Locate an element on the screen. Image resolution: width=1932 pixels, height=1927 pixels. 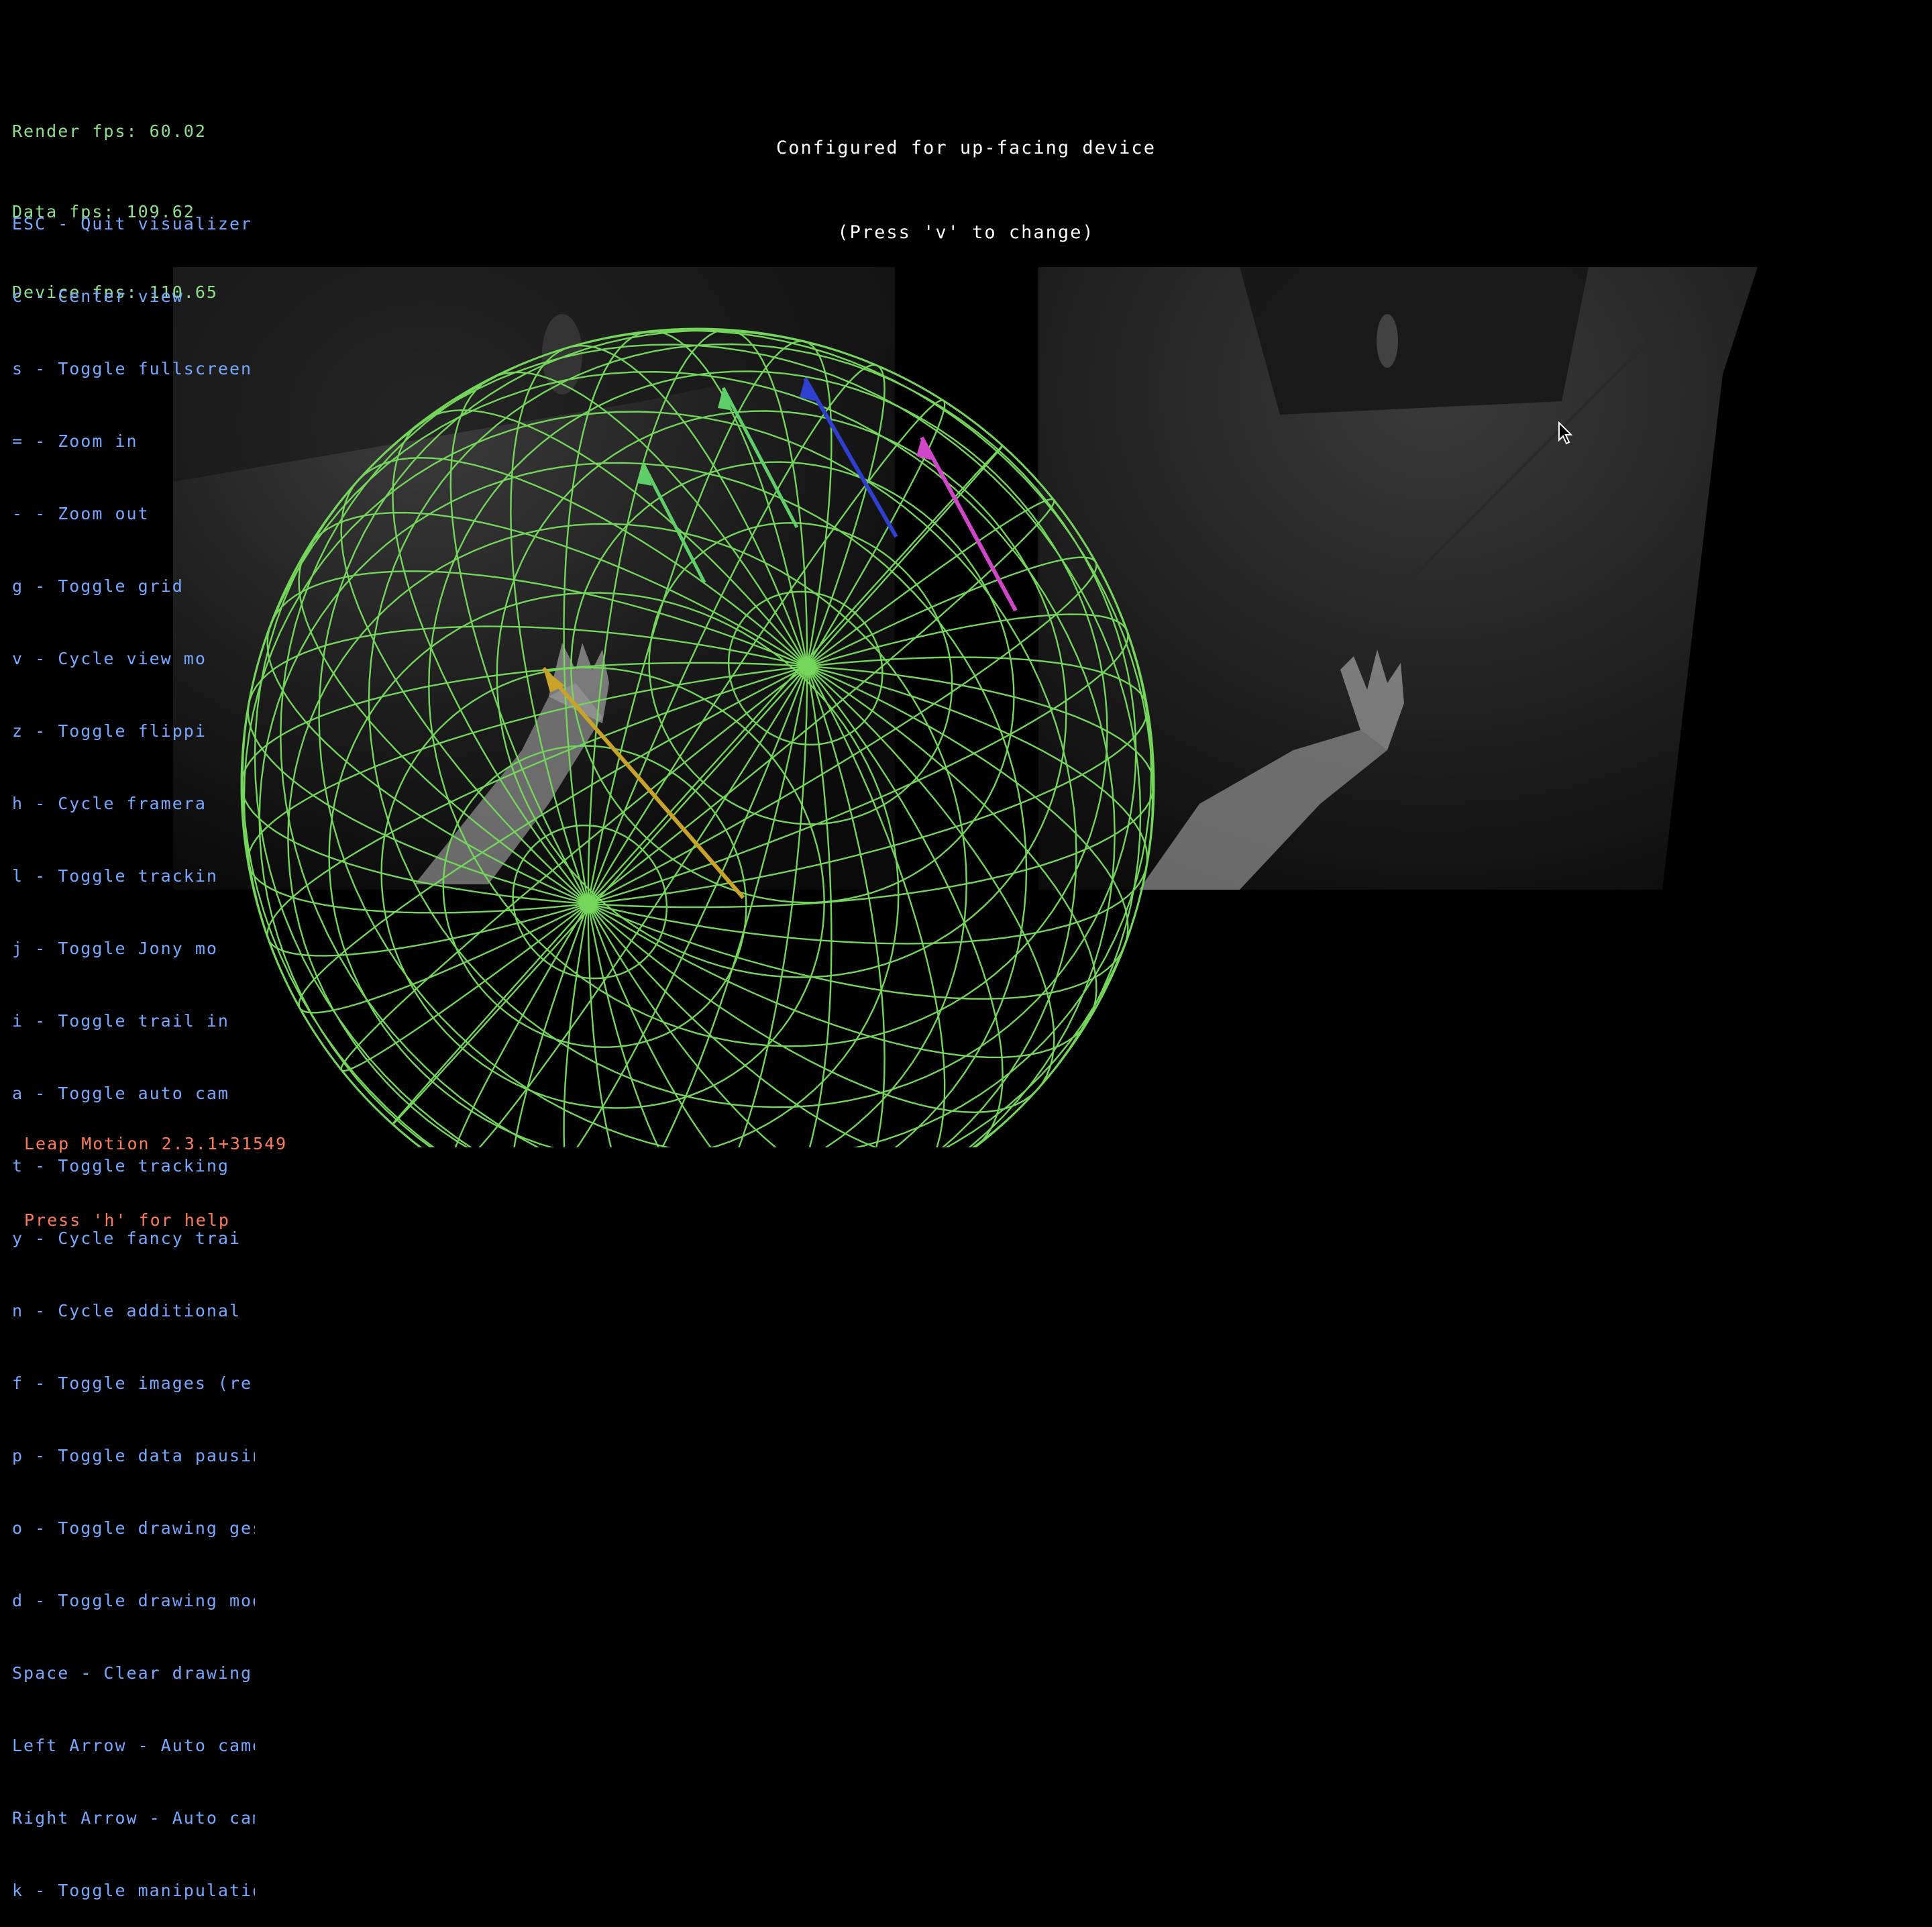
mouse-pointer-icon is located at coordinates (1565, 433).